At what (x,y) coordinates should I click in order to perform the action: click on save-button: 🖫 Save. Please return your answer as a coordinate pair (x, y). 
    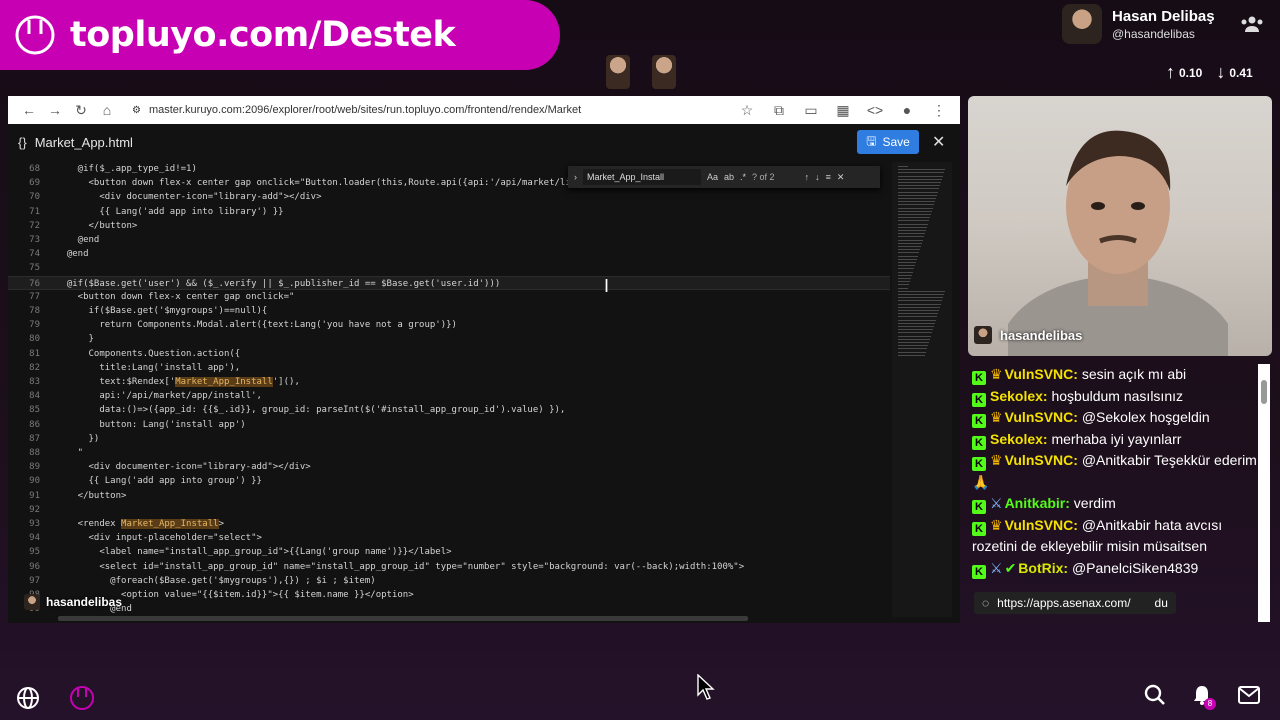
    Looking at the image, I should click on (888, 142).